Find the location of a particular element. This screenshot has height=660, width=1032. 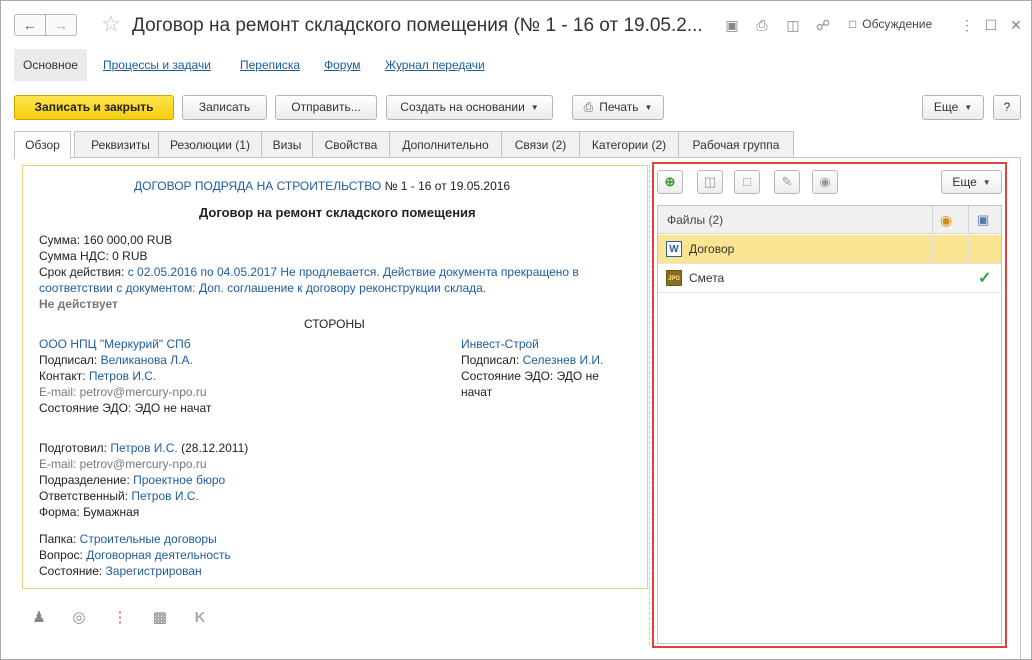

tab-overview: Обзор is located at coordinates (42, 145).